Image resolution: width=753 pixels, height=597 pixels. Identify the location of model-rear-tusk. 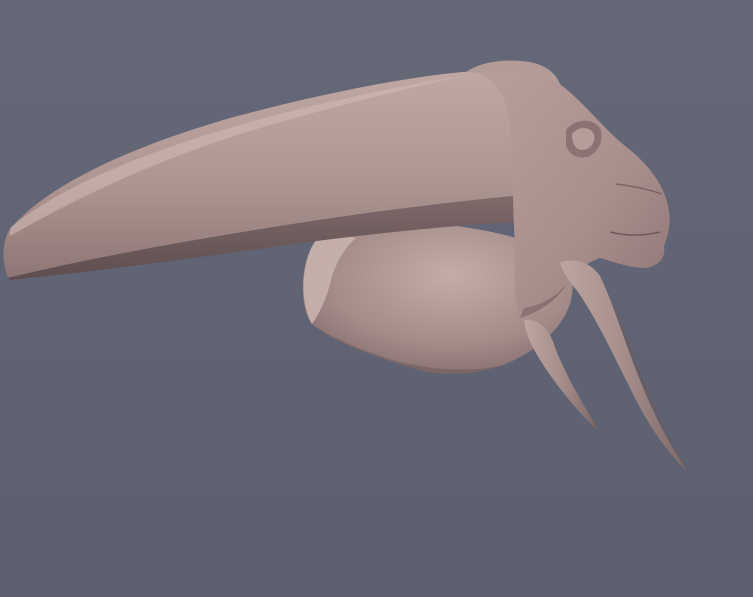
(561, 374).